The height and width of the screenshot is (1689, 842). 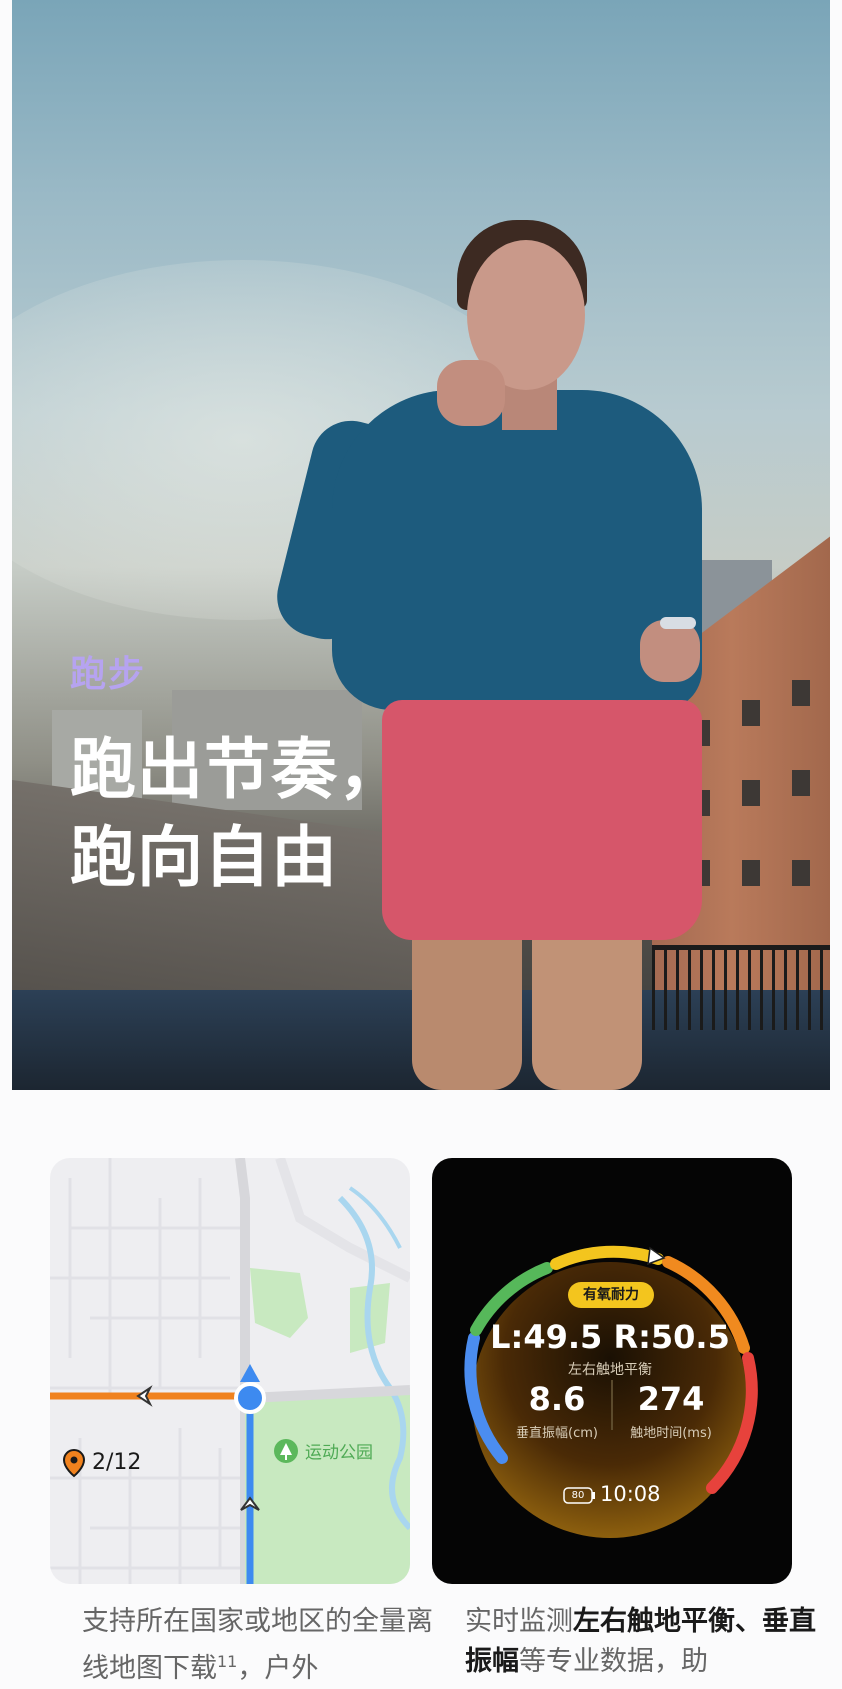 I want to click on smartwatch-on-wrist, so click(x=678, y=623).